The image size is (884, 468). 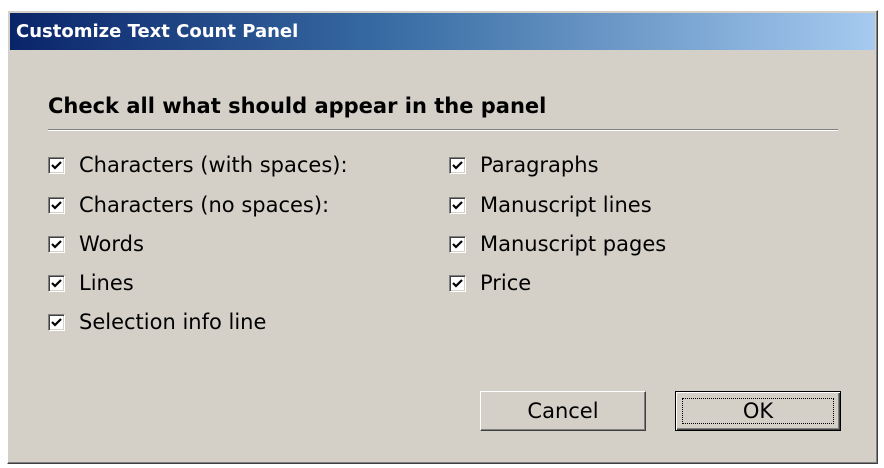 What do you see at coordinates (173, 322) in the screenshot?
I see `checkbox-label: Selection info line` at bounding box center [173, 322].